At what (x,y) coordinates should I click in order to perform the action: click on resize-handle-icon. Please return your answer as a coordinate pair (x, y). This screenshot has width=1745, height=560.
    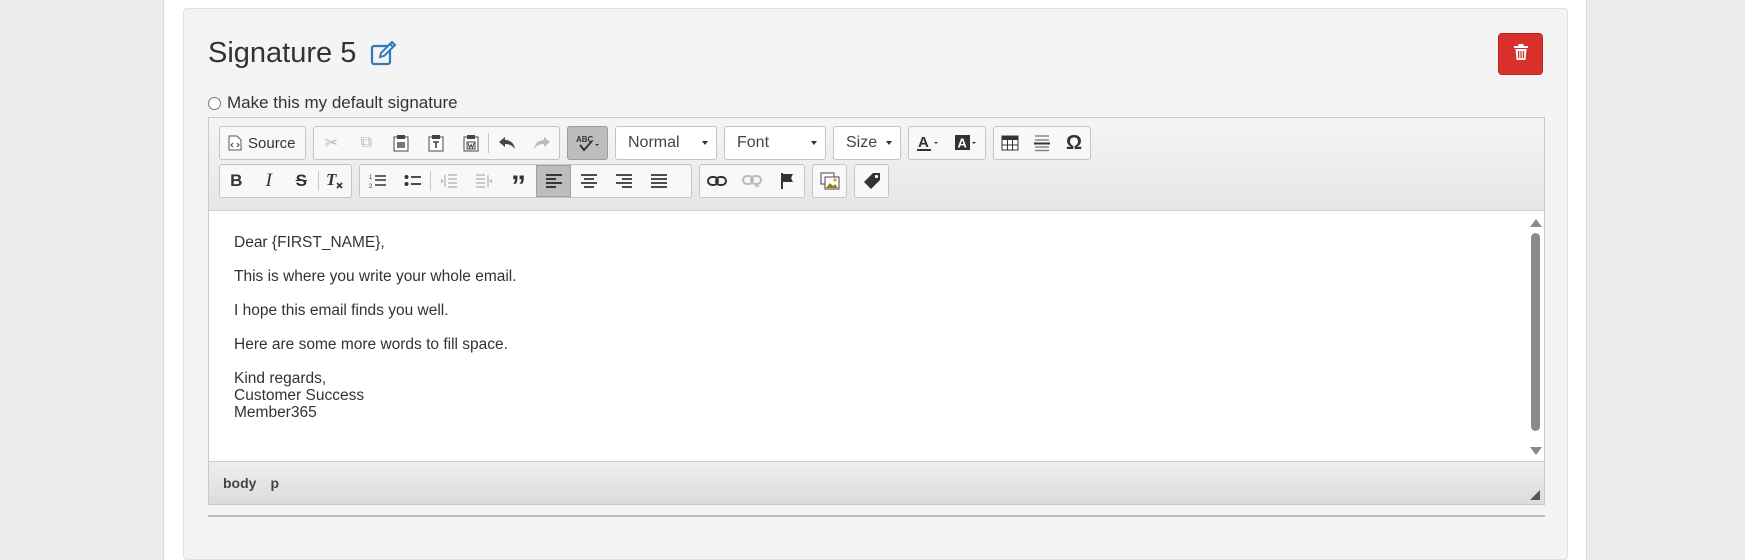
    Looking at the image, I should click on (1535, 495).